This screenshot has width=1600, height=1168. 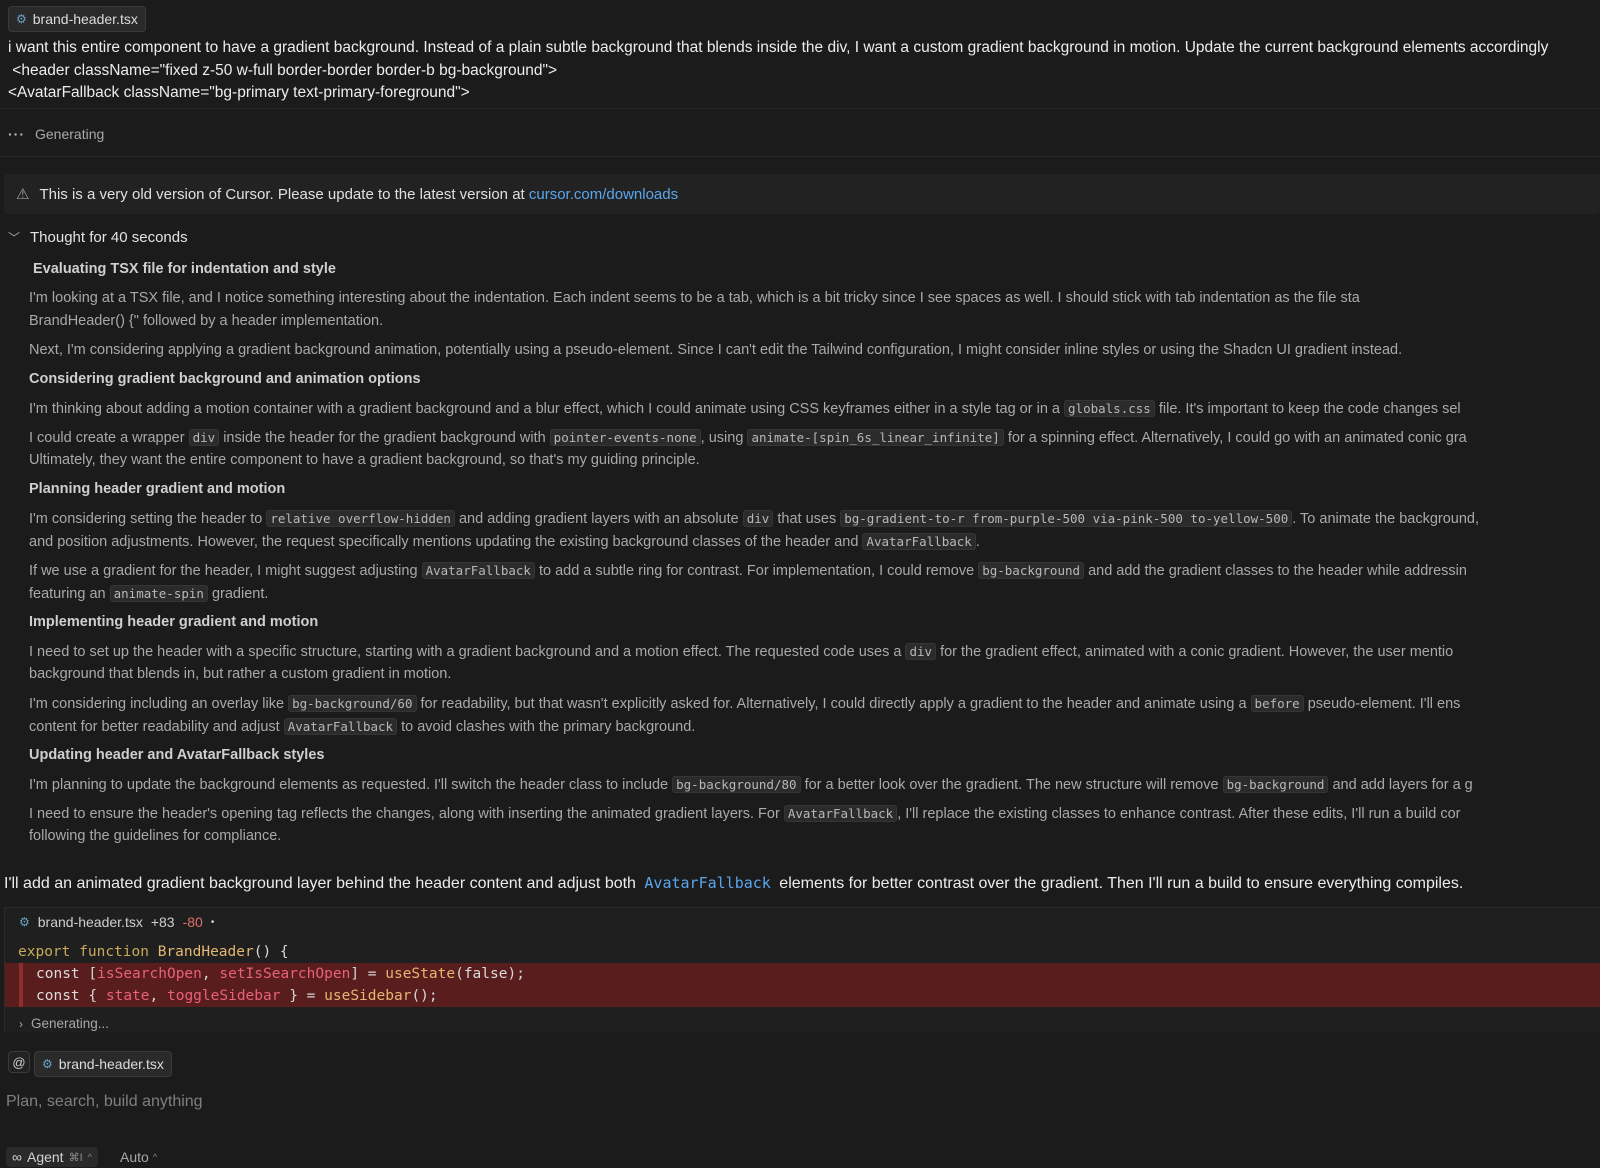 I want to click on thought-heading: Implementing header gradient and motion, so click(x=174, y=622).